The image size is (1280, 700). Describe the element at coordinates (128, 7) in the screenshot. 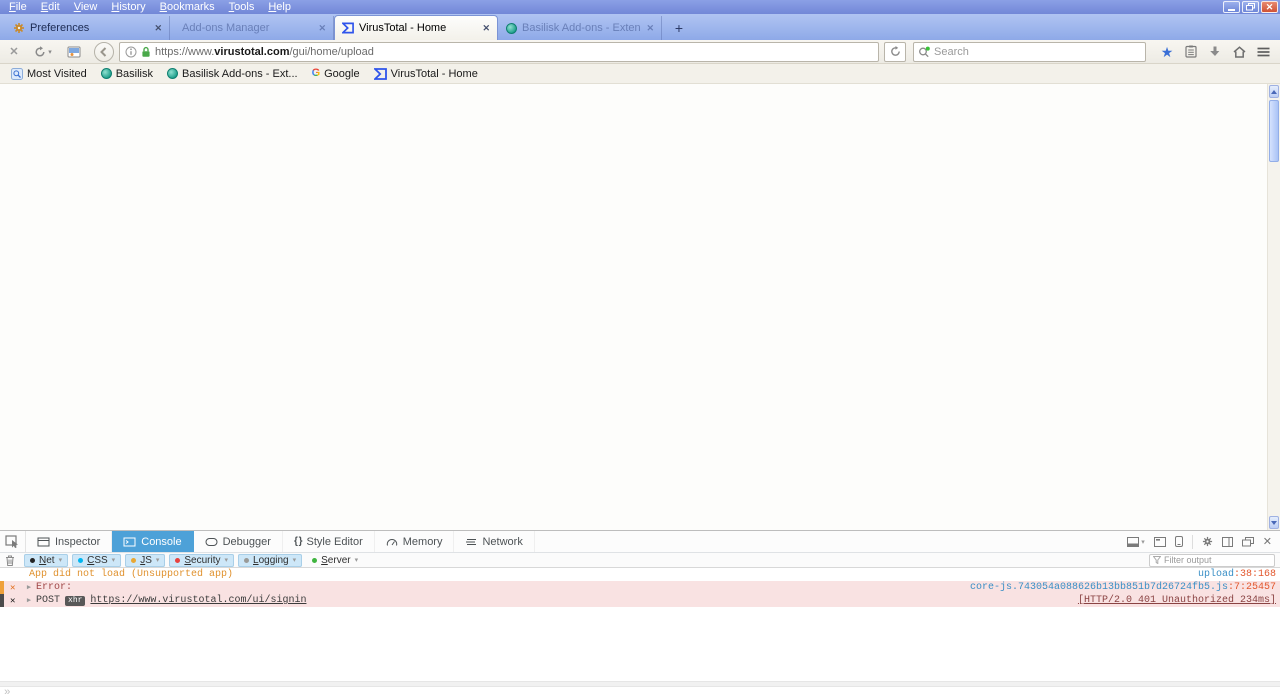

I see `menu-history: History` at that location.